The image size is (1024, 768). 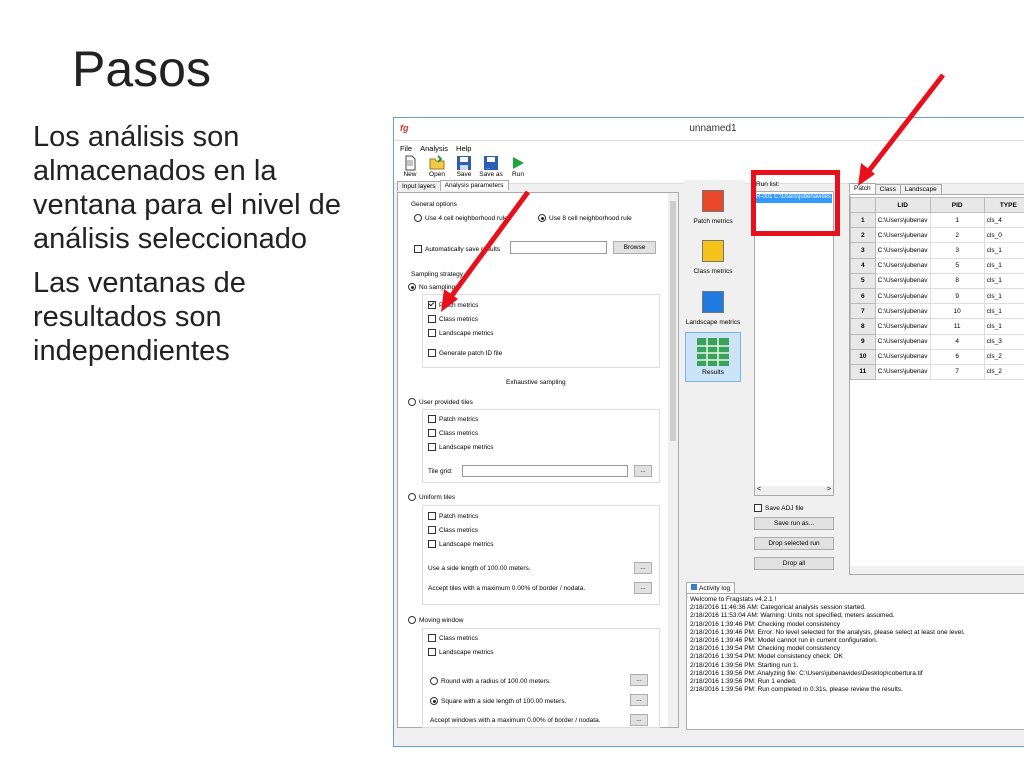 What do you see at coordinates (432, 638) in the screenshot?
I see `mw-class-metrics-checkbox` at bounding box center [432, 638].